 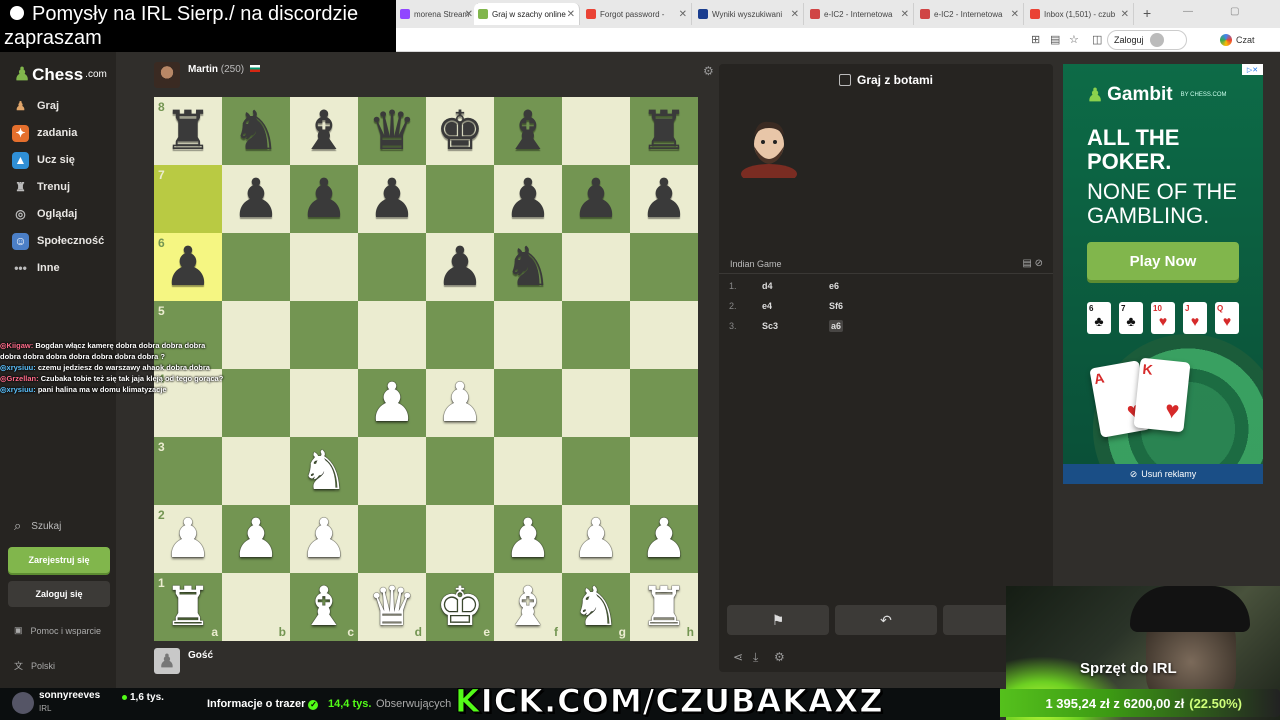 What do you see at coordinates (188, 471) in the screenshot?
I see `square-a3: 3` at bounding box center [188, 471].